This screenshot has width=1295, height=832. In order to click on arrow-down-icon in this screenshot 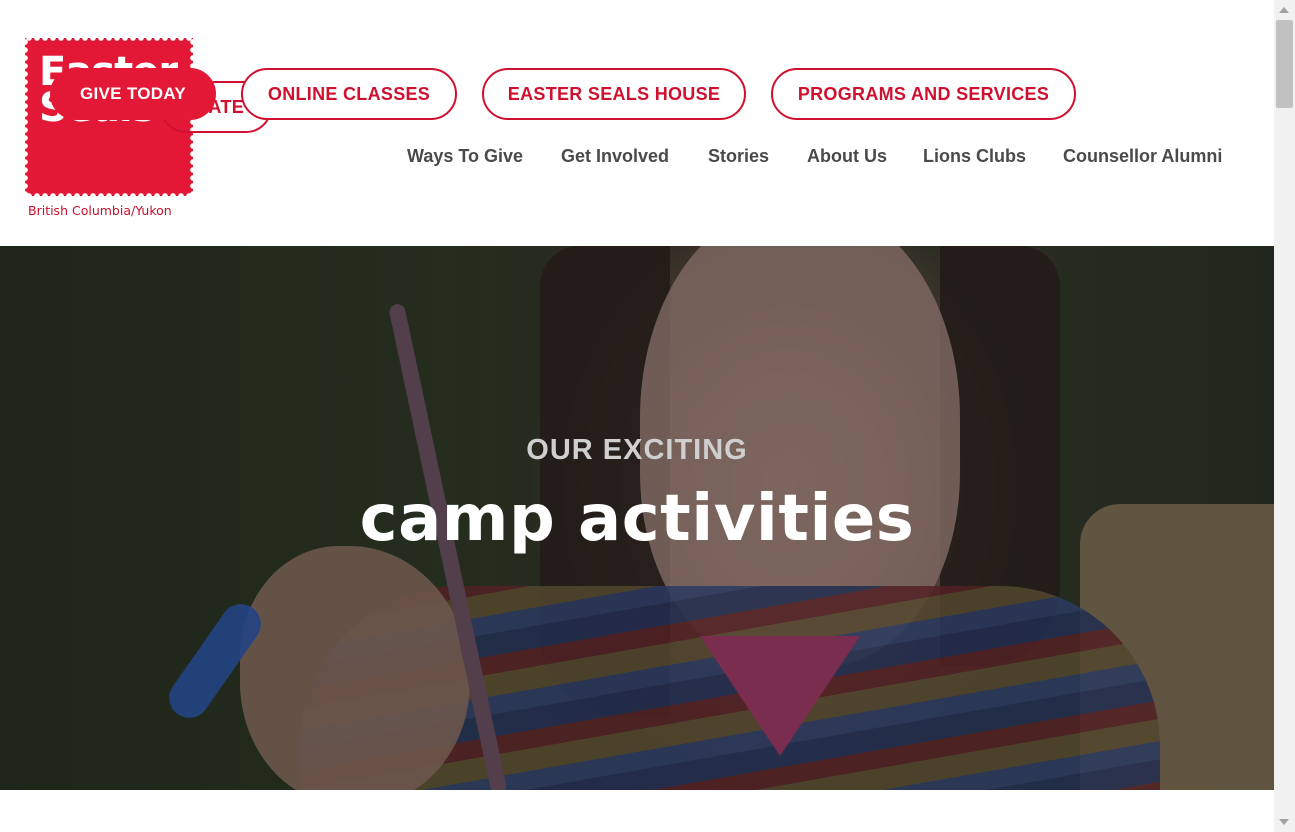, I will do `click(1284, 822)`.